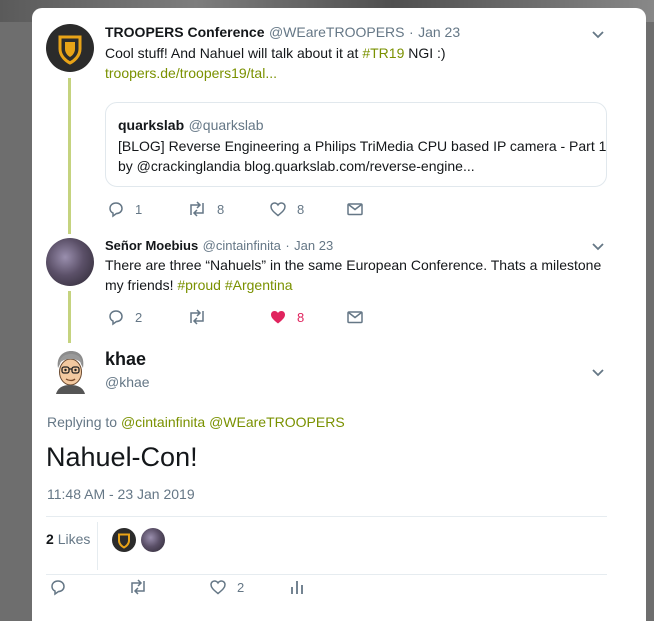  What do you see at coordinates (70, 48) in the screenshot?
I see `troopers-avatar` at bounding box center [70, 48].